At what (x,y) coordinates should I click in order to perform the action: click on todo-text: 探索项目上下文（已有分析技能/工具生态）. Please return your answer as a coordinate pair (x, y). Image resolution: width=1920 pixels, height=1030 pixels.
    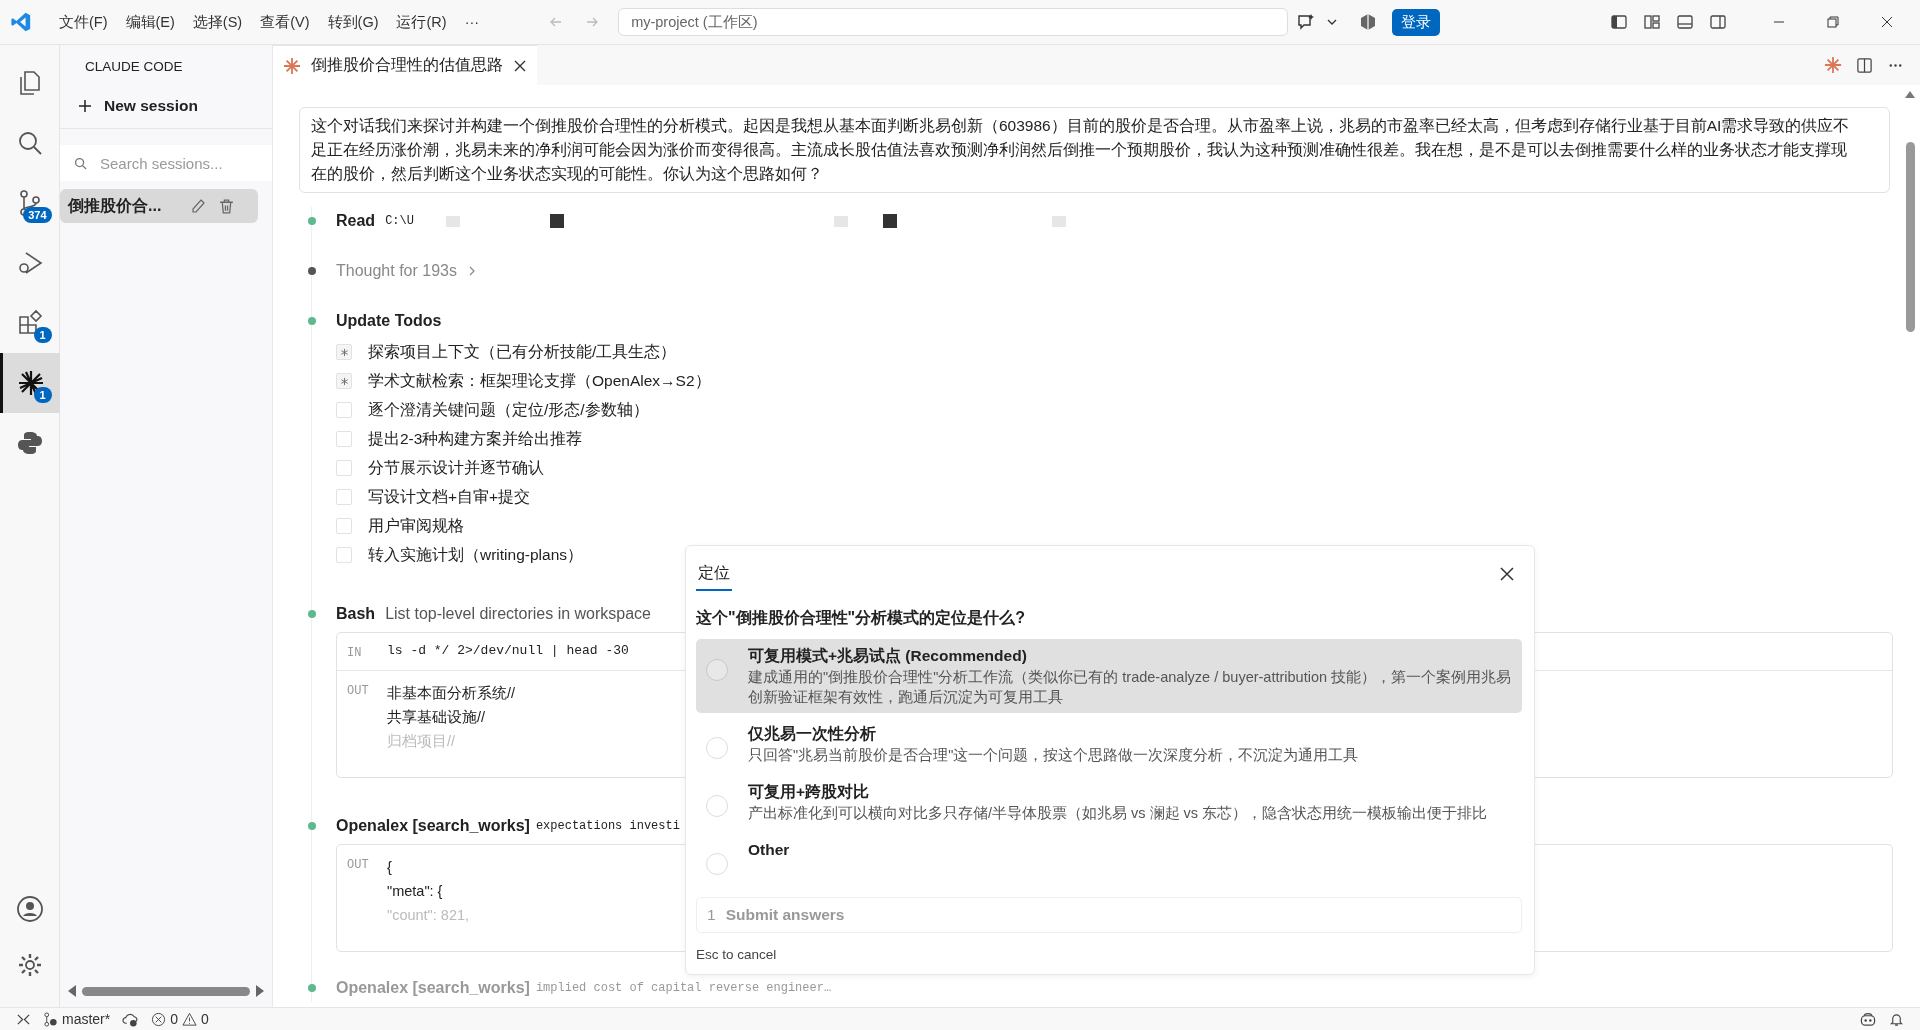
    Looking at the image, I should click on (522, 352).